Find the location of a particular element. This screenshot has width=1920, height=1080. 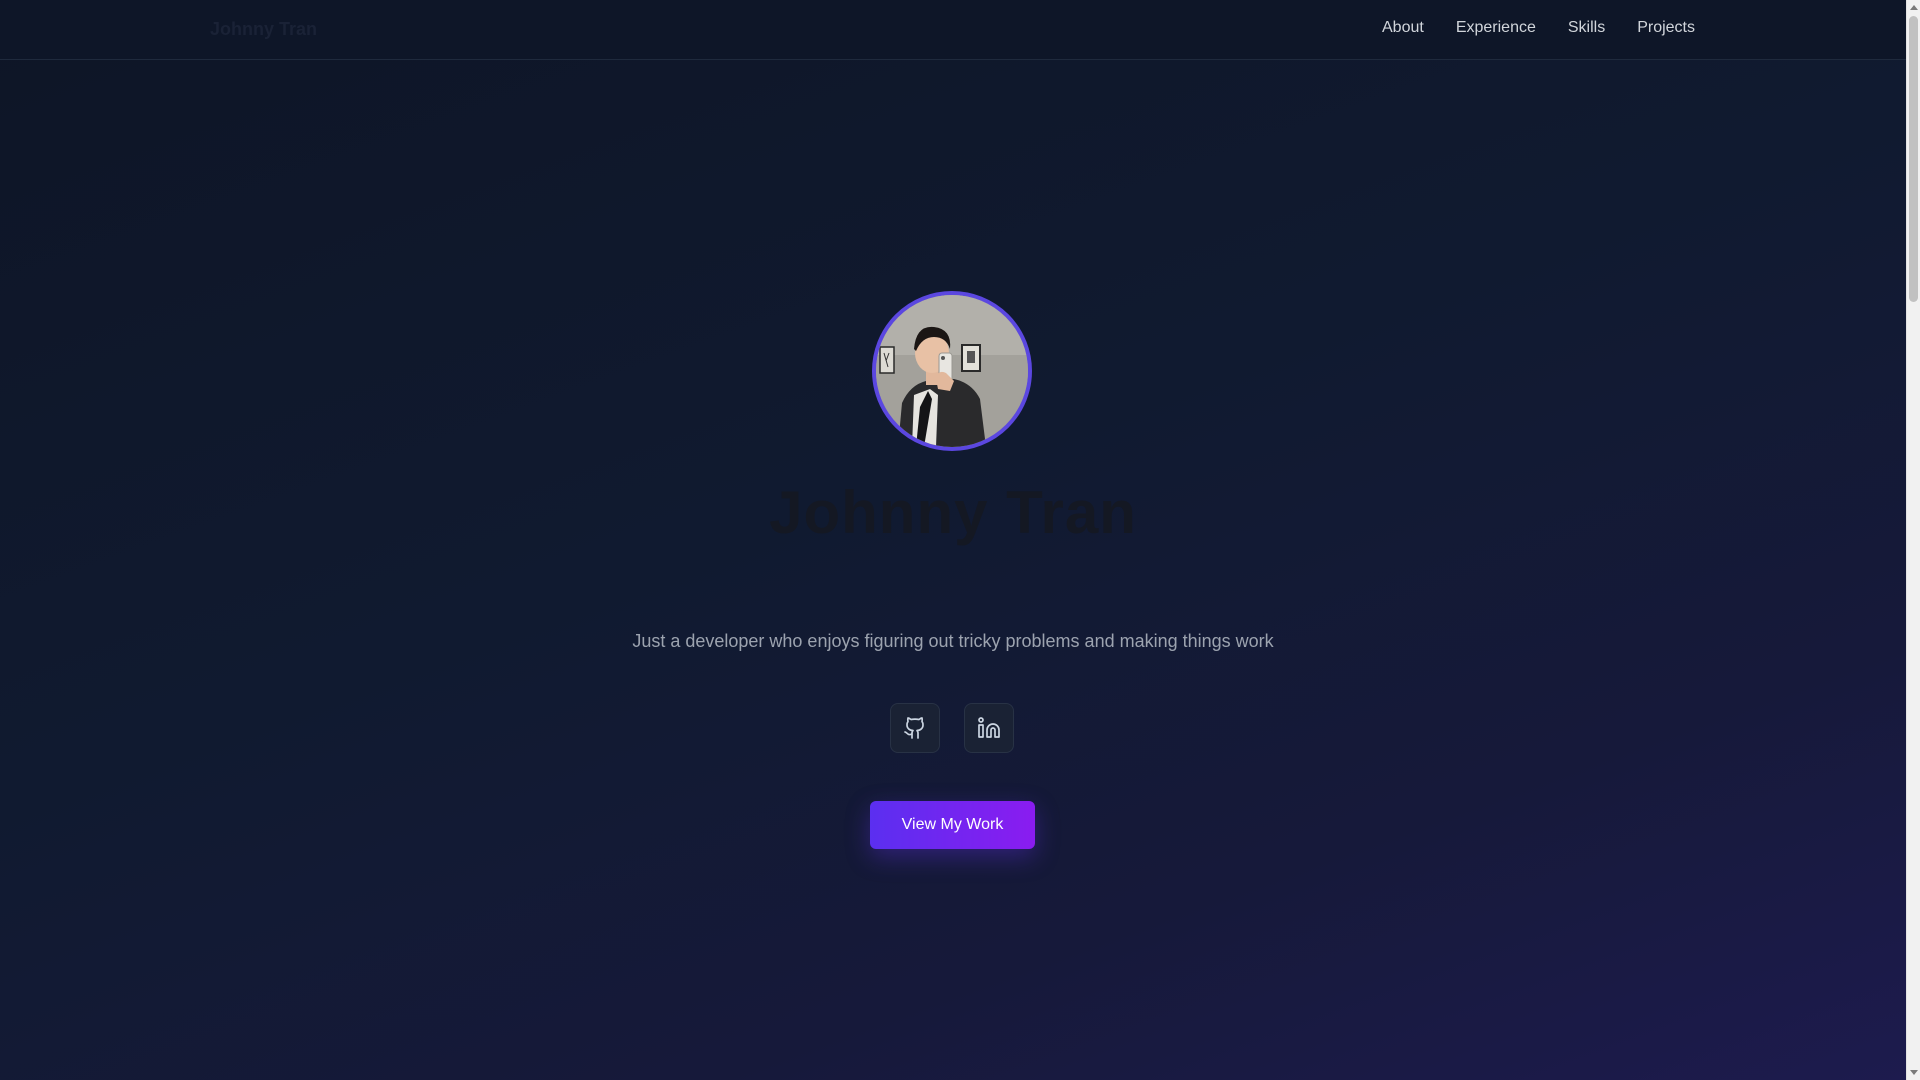

social-links is located at coordinates (952, 728).